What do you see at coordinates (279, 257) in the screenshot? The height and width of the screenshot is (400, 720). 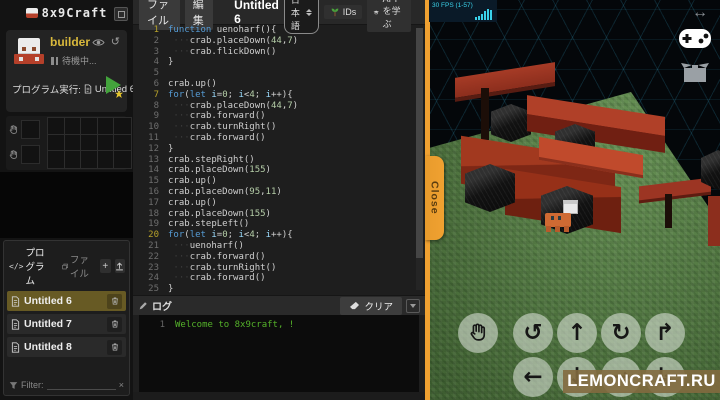 I see `code-line: 22 ···crab.forward()` at bounding box center [279, 257].